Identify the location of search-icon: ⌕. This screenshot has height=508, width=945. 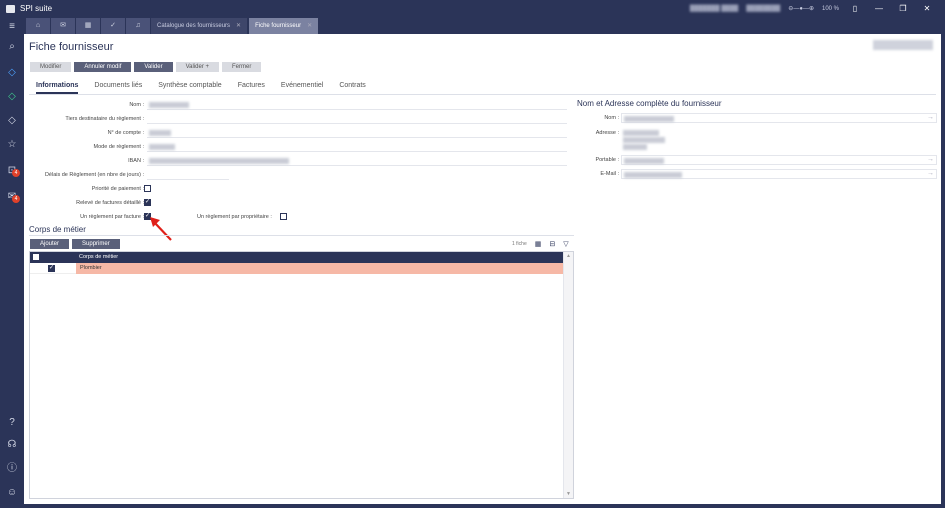
(12, 47).